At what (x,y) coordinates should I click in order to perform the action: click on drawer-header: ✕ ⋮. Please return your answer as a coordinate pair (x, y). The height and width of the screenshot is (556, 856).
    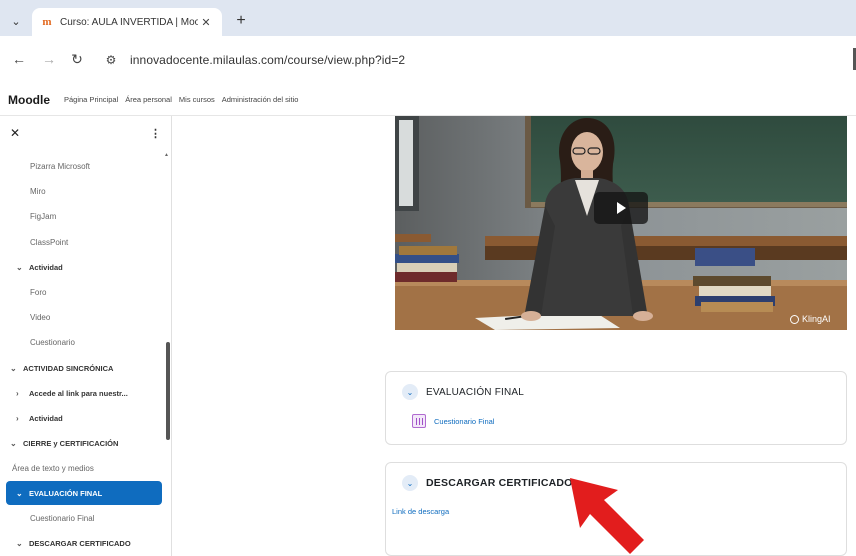
    Looking at the image, I should click on (85, 133).